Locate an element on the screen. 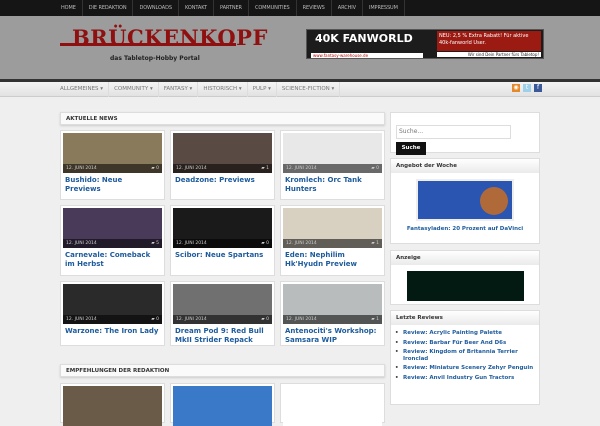 This screenshot has height=426, width=600. comment-count: ▰ 5 is located at coordinates (155, 243).